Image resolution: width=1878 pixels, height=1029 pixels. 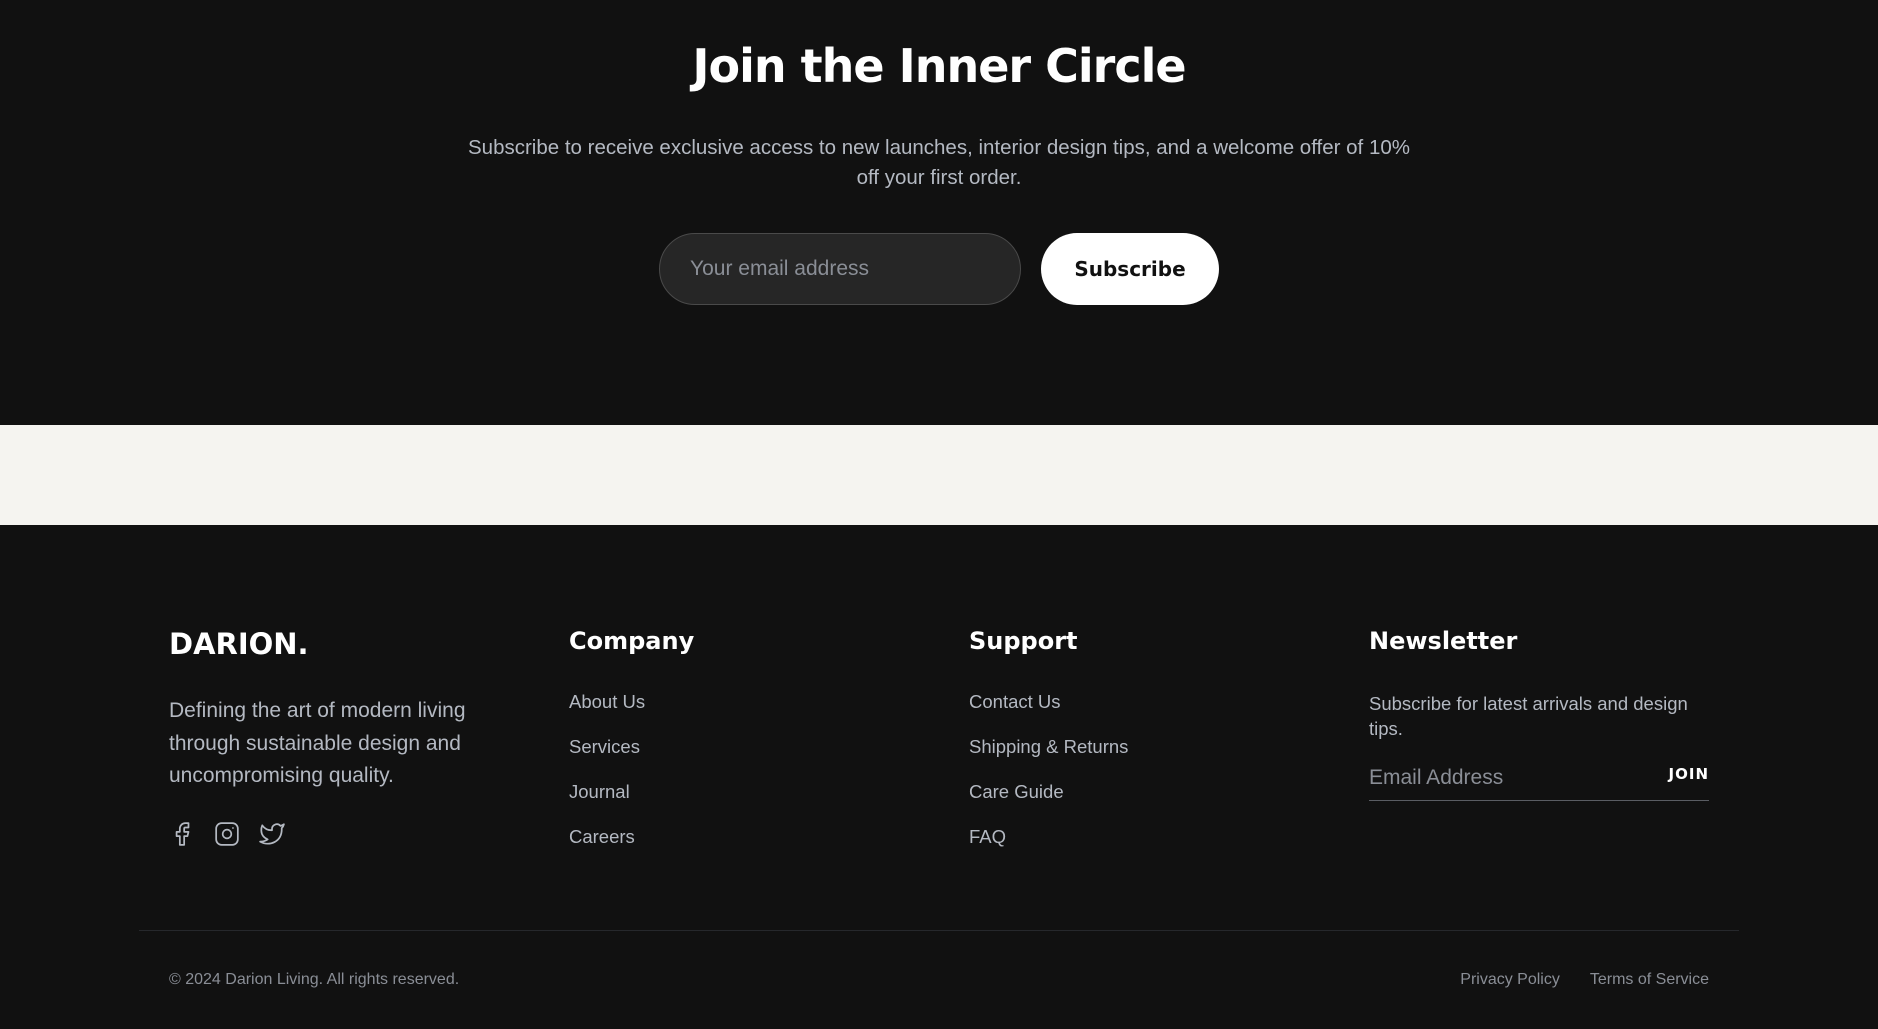 I want to click on list-item: Contact Us, so click(x=1048, y=713).